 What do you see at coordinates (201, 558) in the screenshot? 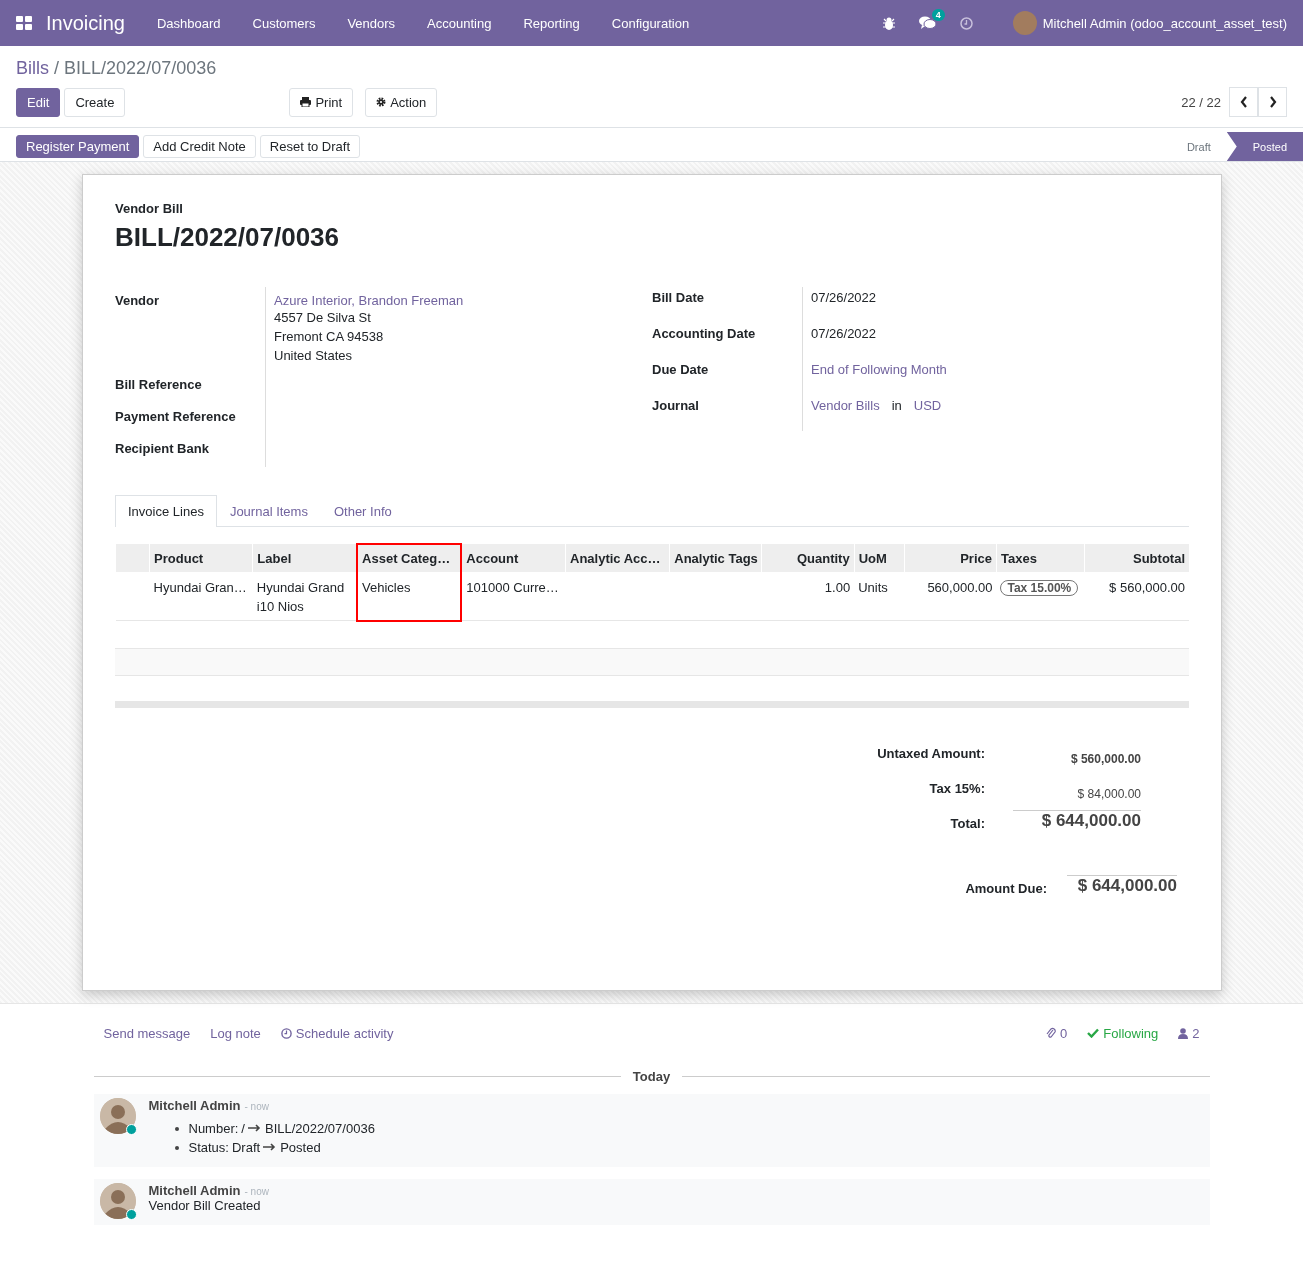
I see `column-header: Product` at bounding box center [201, 558].